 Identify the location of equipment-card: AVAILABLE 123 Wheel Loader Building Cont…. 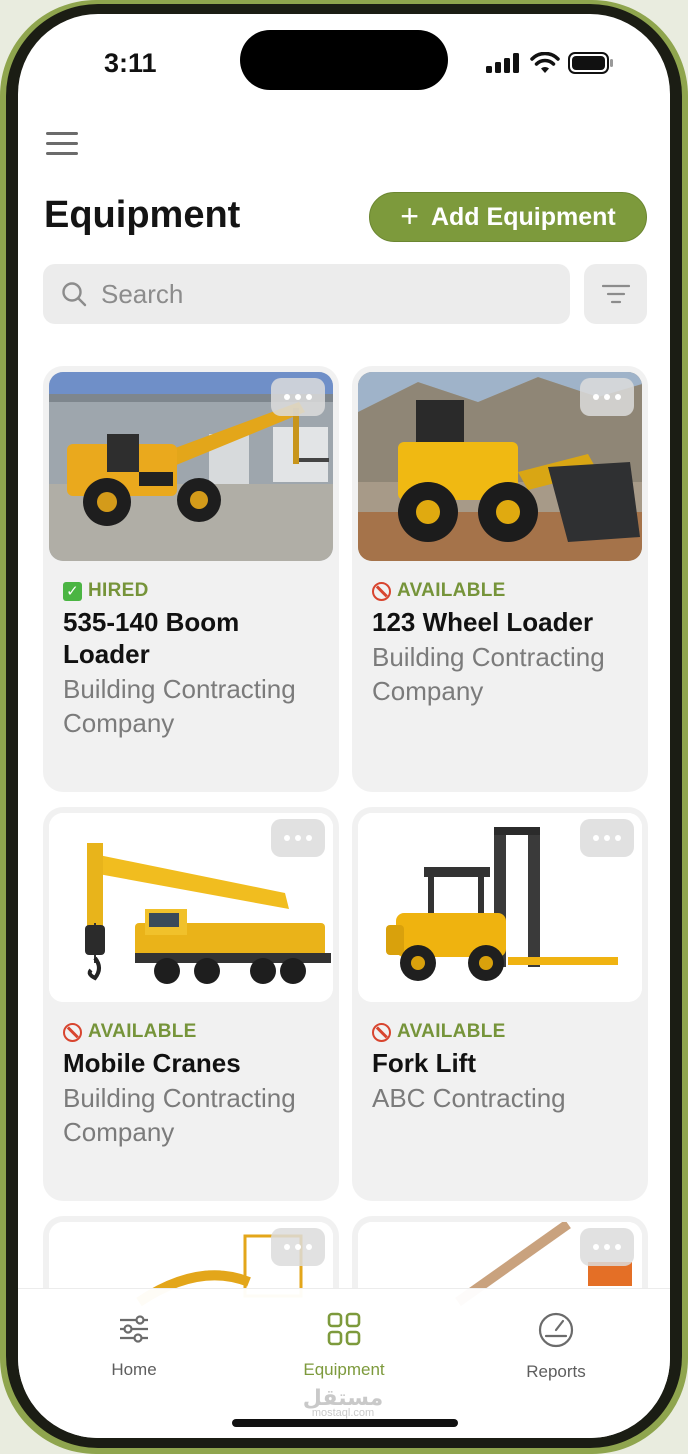
(500, 579).